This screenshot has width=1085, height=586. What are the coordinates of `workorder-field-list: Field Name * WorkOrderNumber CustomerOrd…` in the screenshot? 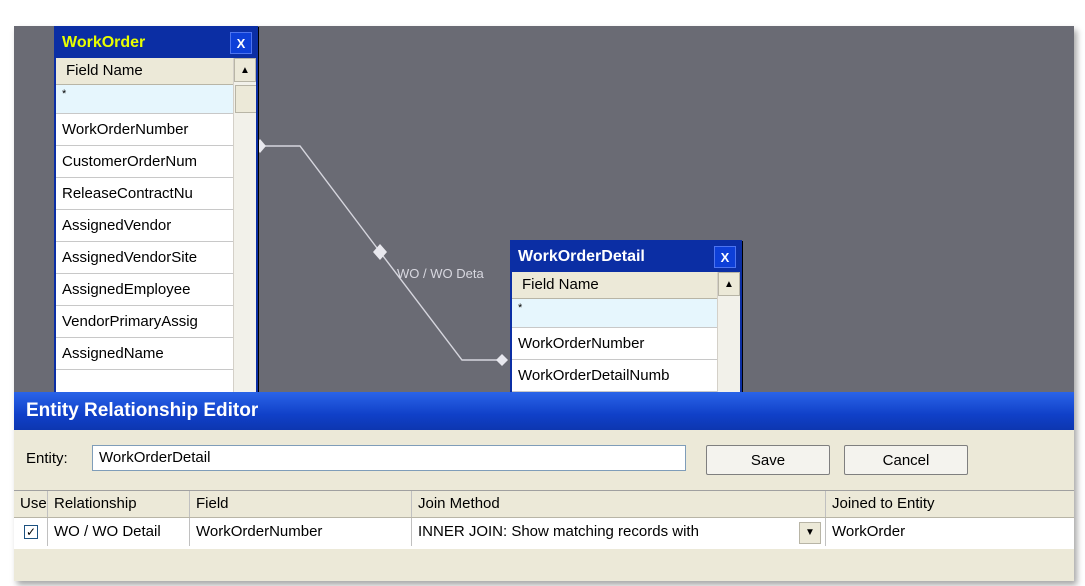 It's located at (156, 229).